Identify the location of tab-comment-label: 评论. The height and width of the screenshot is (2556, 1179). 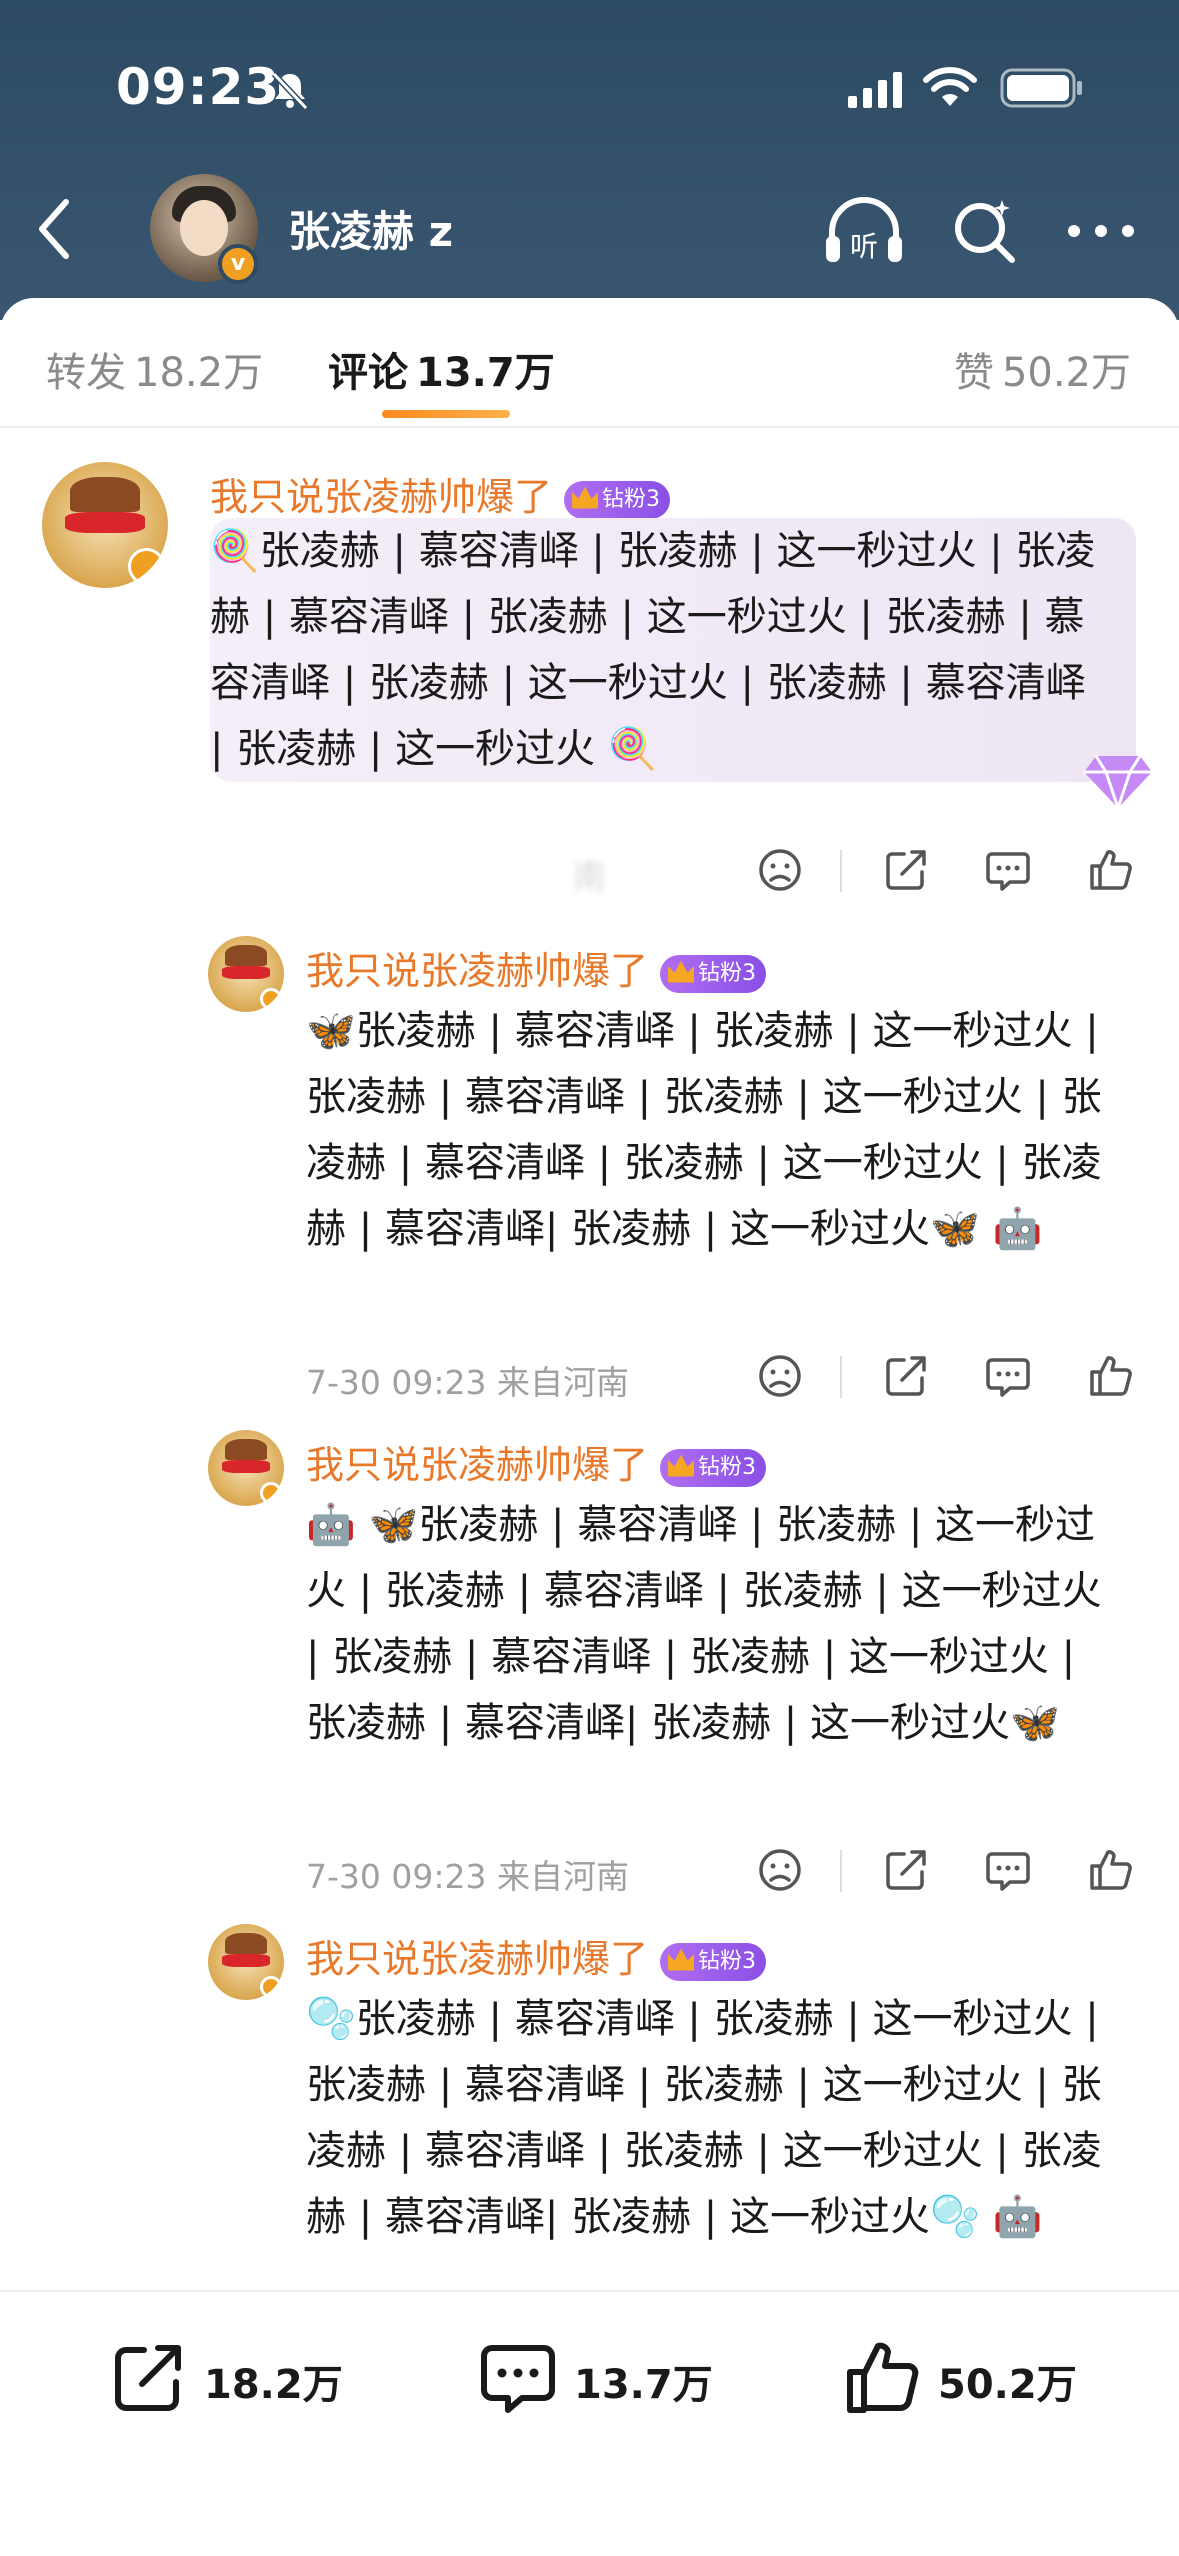
(368, 373).